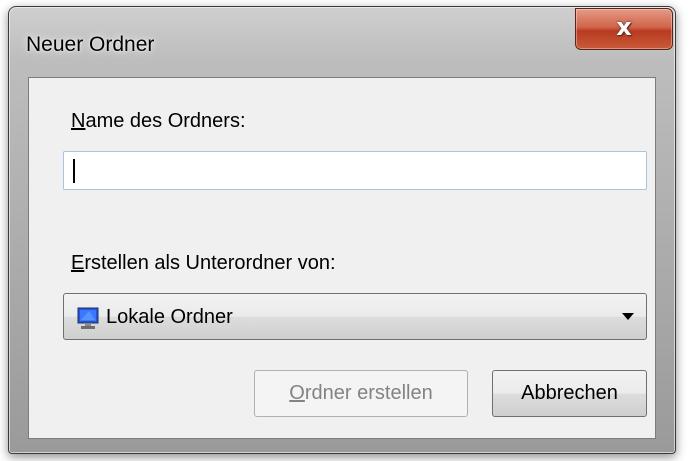 This screenshot has height=461, width=689. I want to click on create-folder-button-accelerator: O, so click(297, 393).